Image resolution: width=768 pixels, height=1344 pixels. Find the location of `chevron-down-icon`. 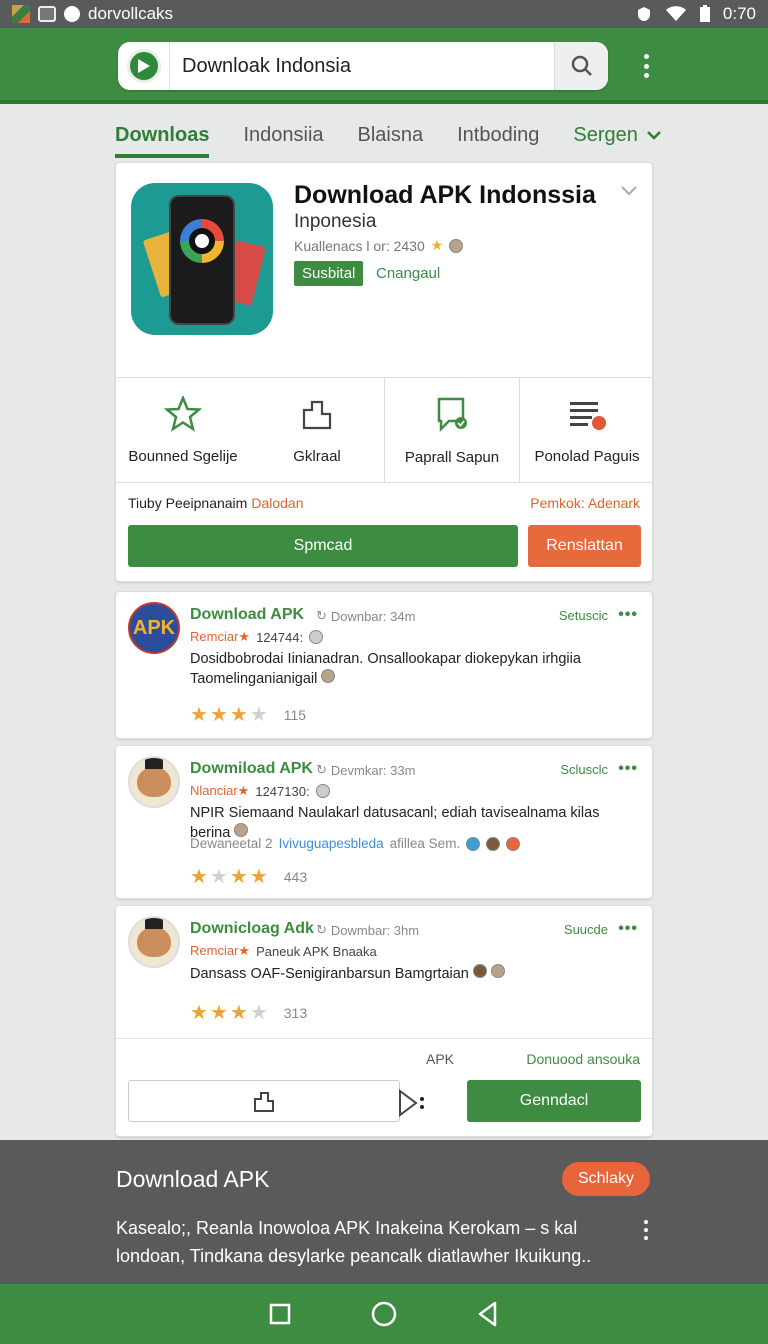

chevron-down-icon is located at coordinates (654, 135).